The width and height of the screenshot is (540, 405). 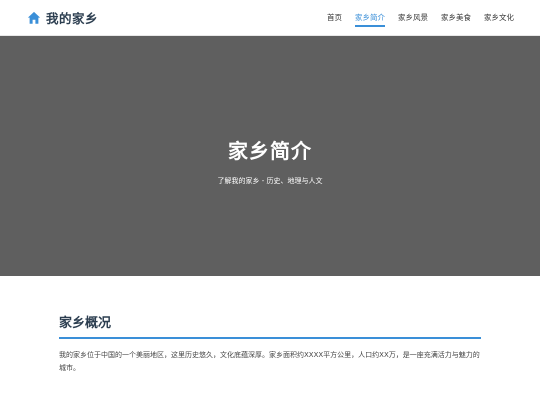 I want to click on nav-item-scenery: 家乡风景, so click(x=413, y=18).